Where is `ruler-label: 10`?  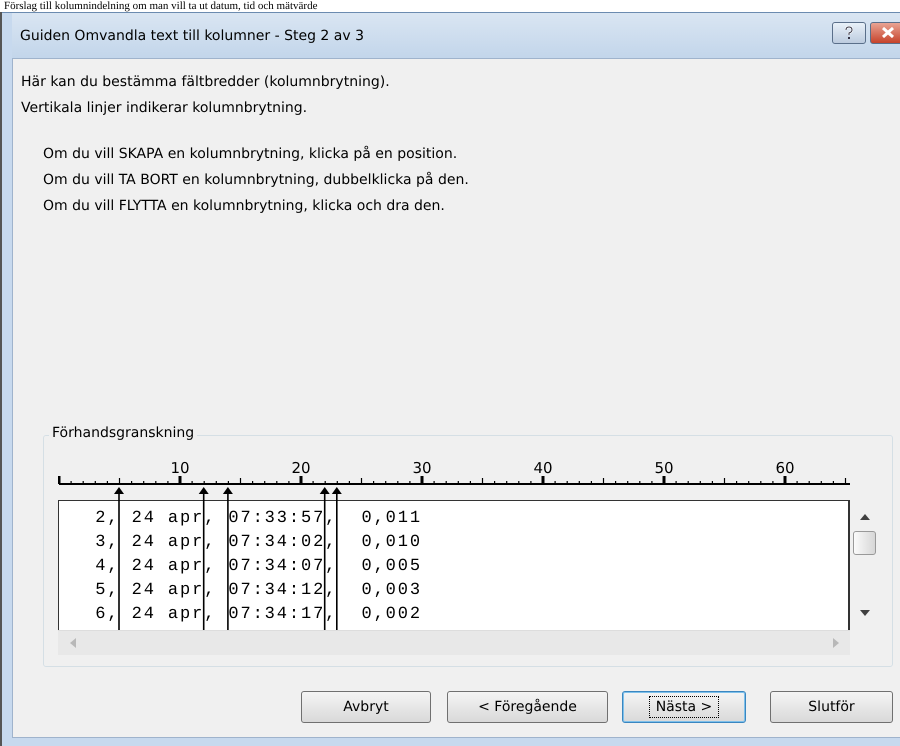
ruler-label: 10 is located at coordinates (180, 468).